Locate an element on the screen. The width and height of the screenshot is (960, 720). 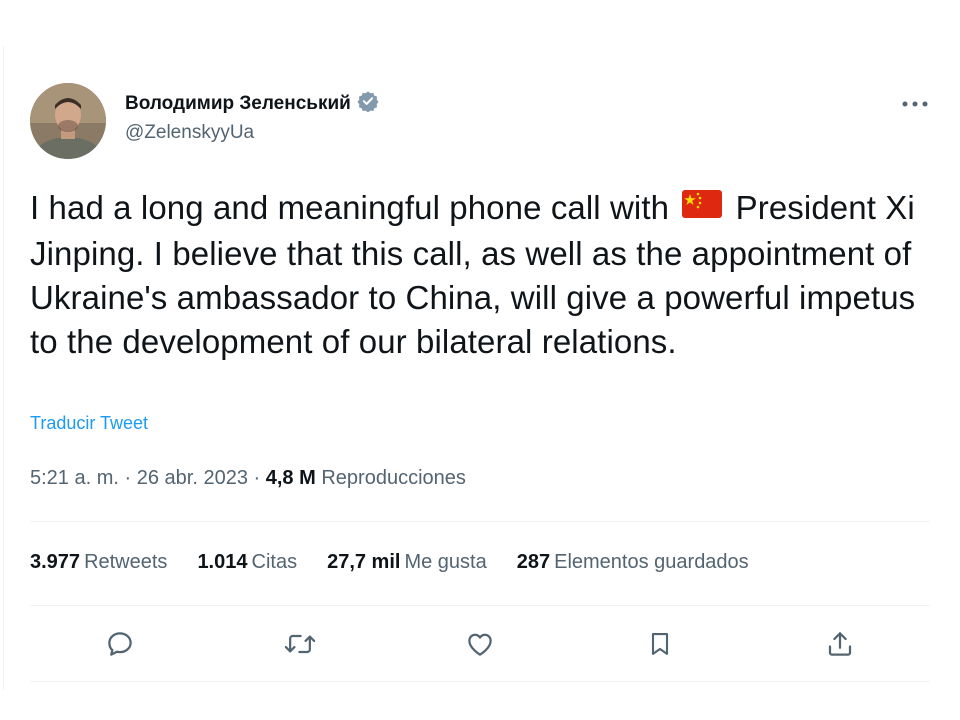
reply-icon is located at coordinates (120, 644).